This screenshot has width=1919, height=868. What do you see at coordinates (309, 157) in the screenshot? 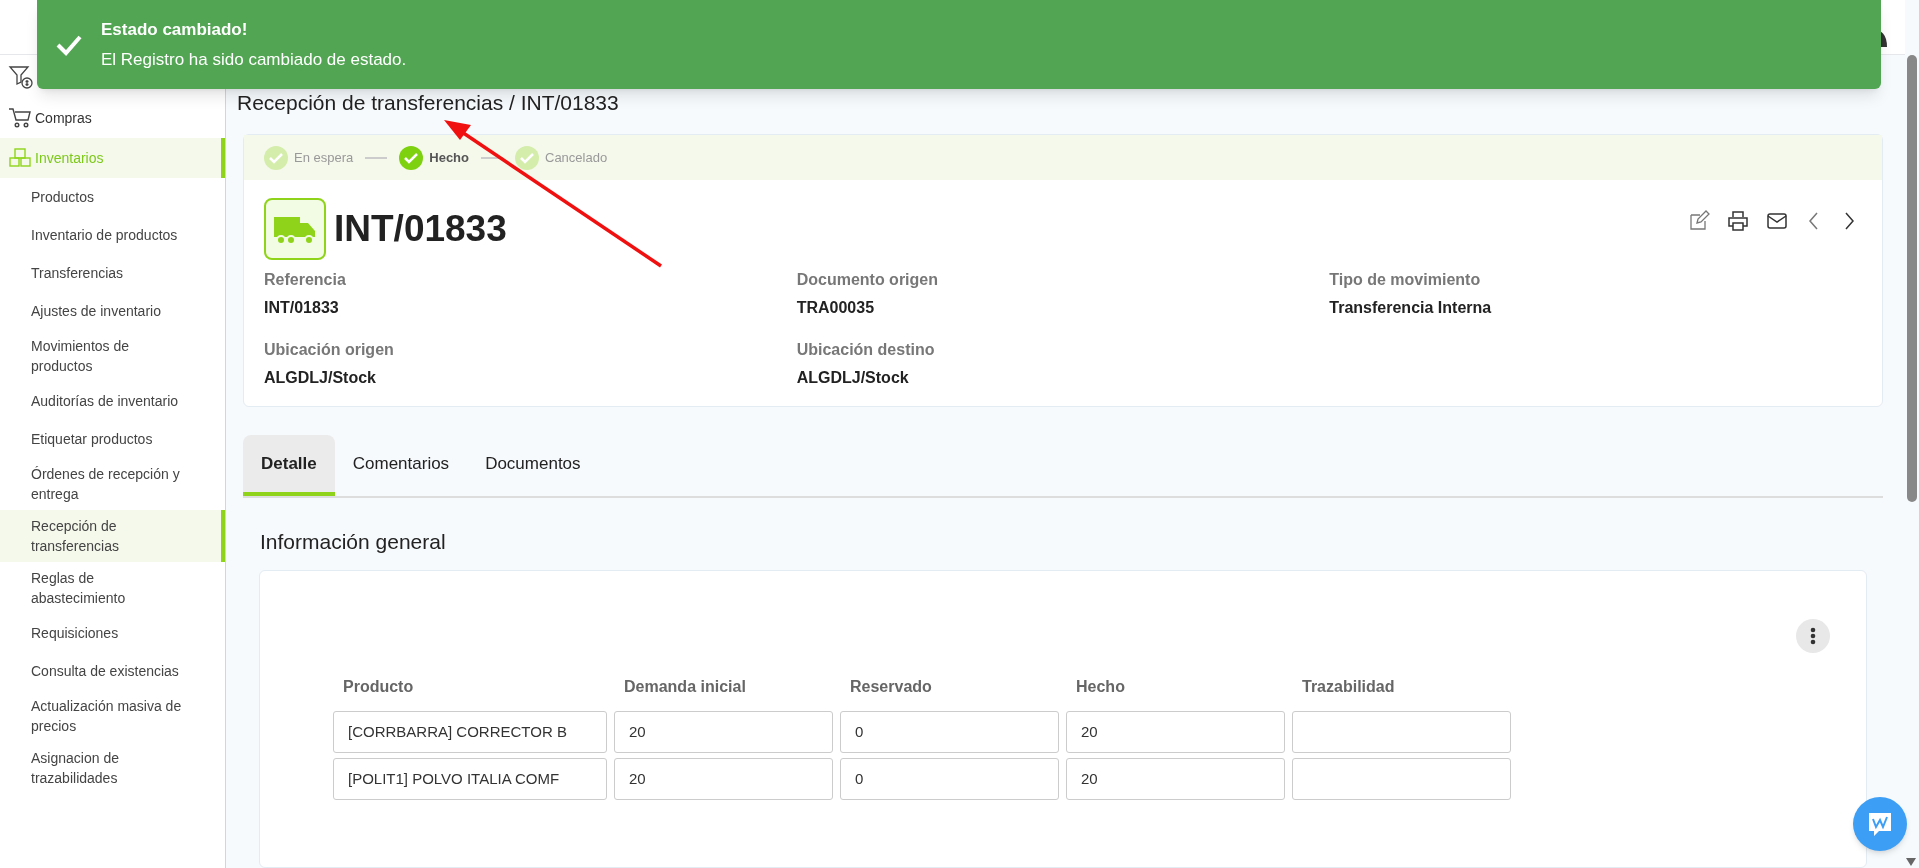
I see `status-step: En espera` at bounding box center [309, 157].